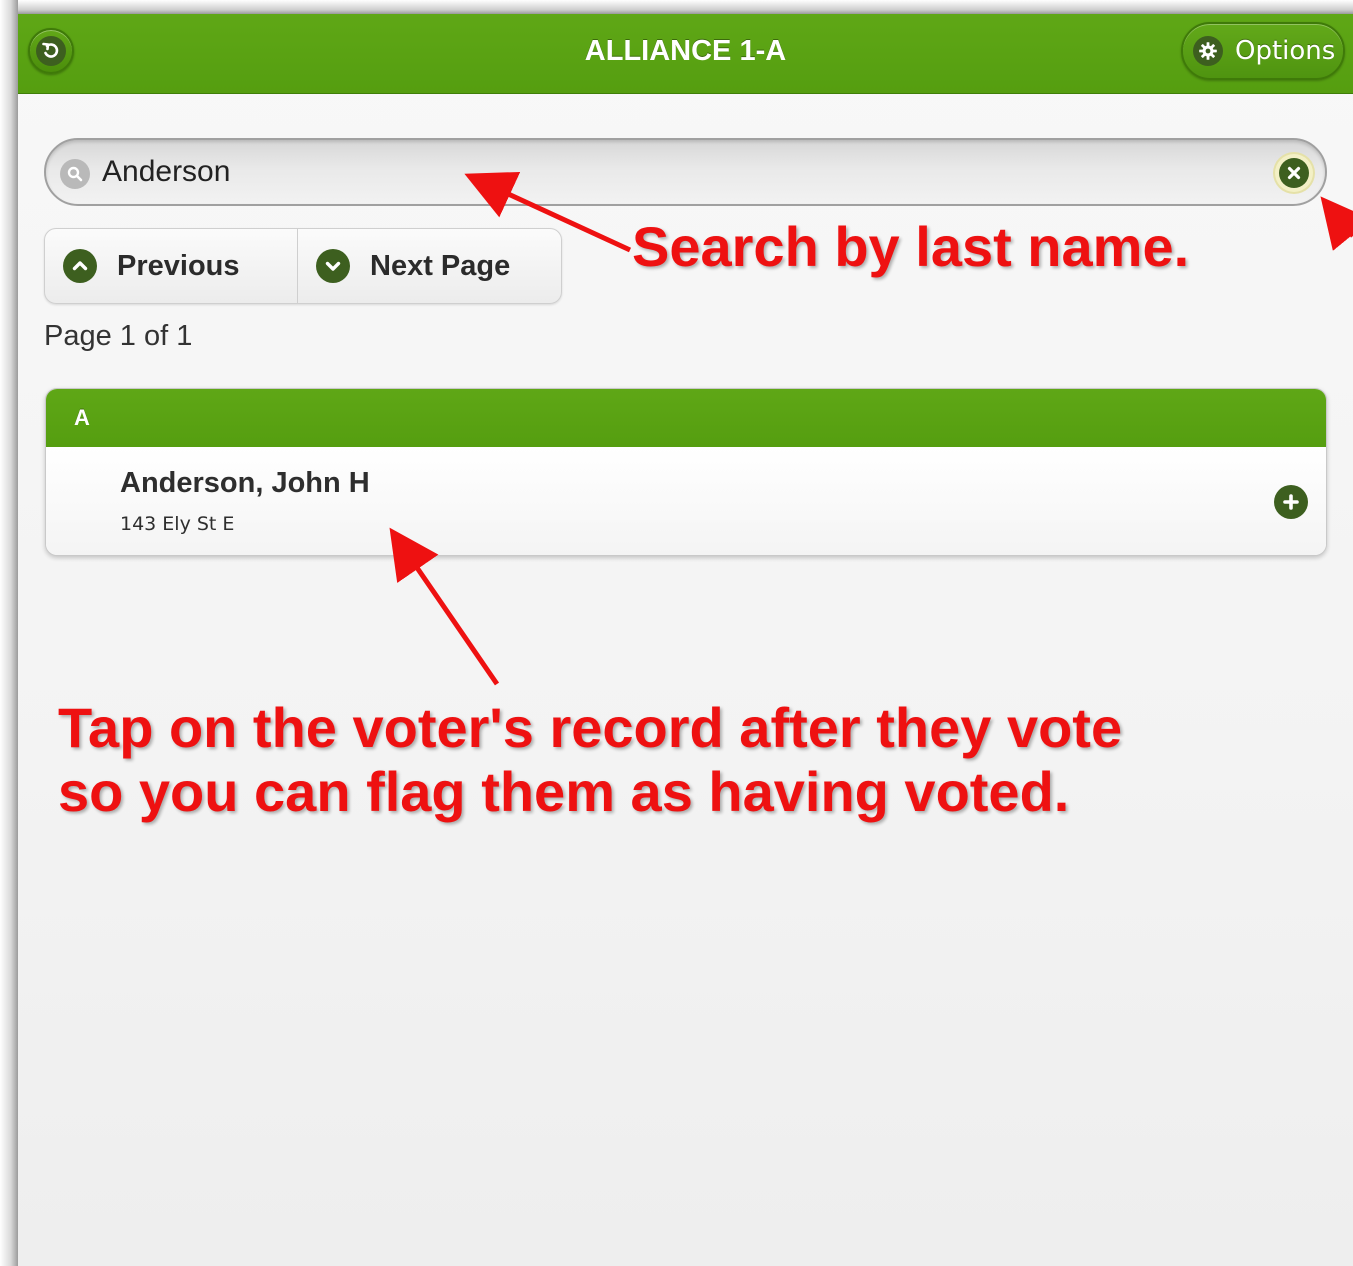 This screenshot has width=1353, height=1266. I want to click on voter-address: 143 Ely St E, so click(177, 524).